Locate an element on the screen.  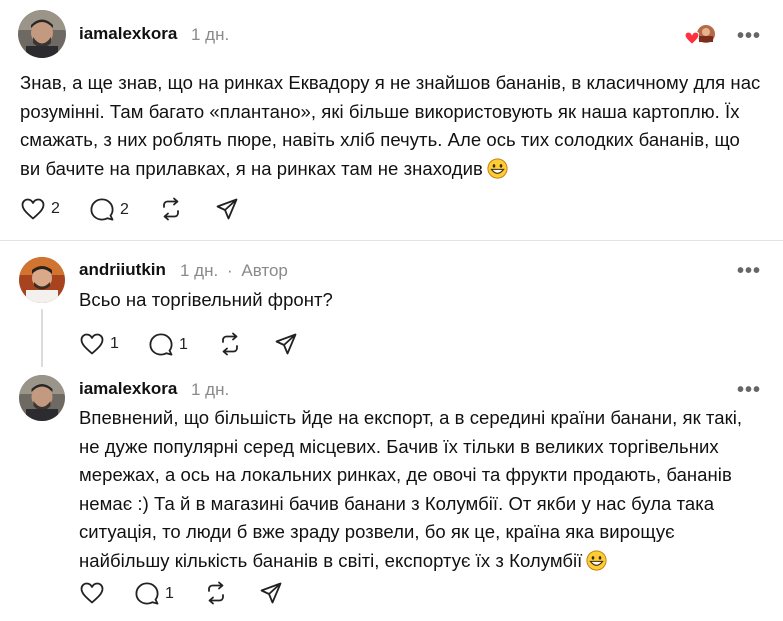
post-like-button: 2 is located at coordinates (40, 209).